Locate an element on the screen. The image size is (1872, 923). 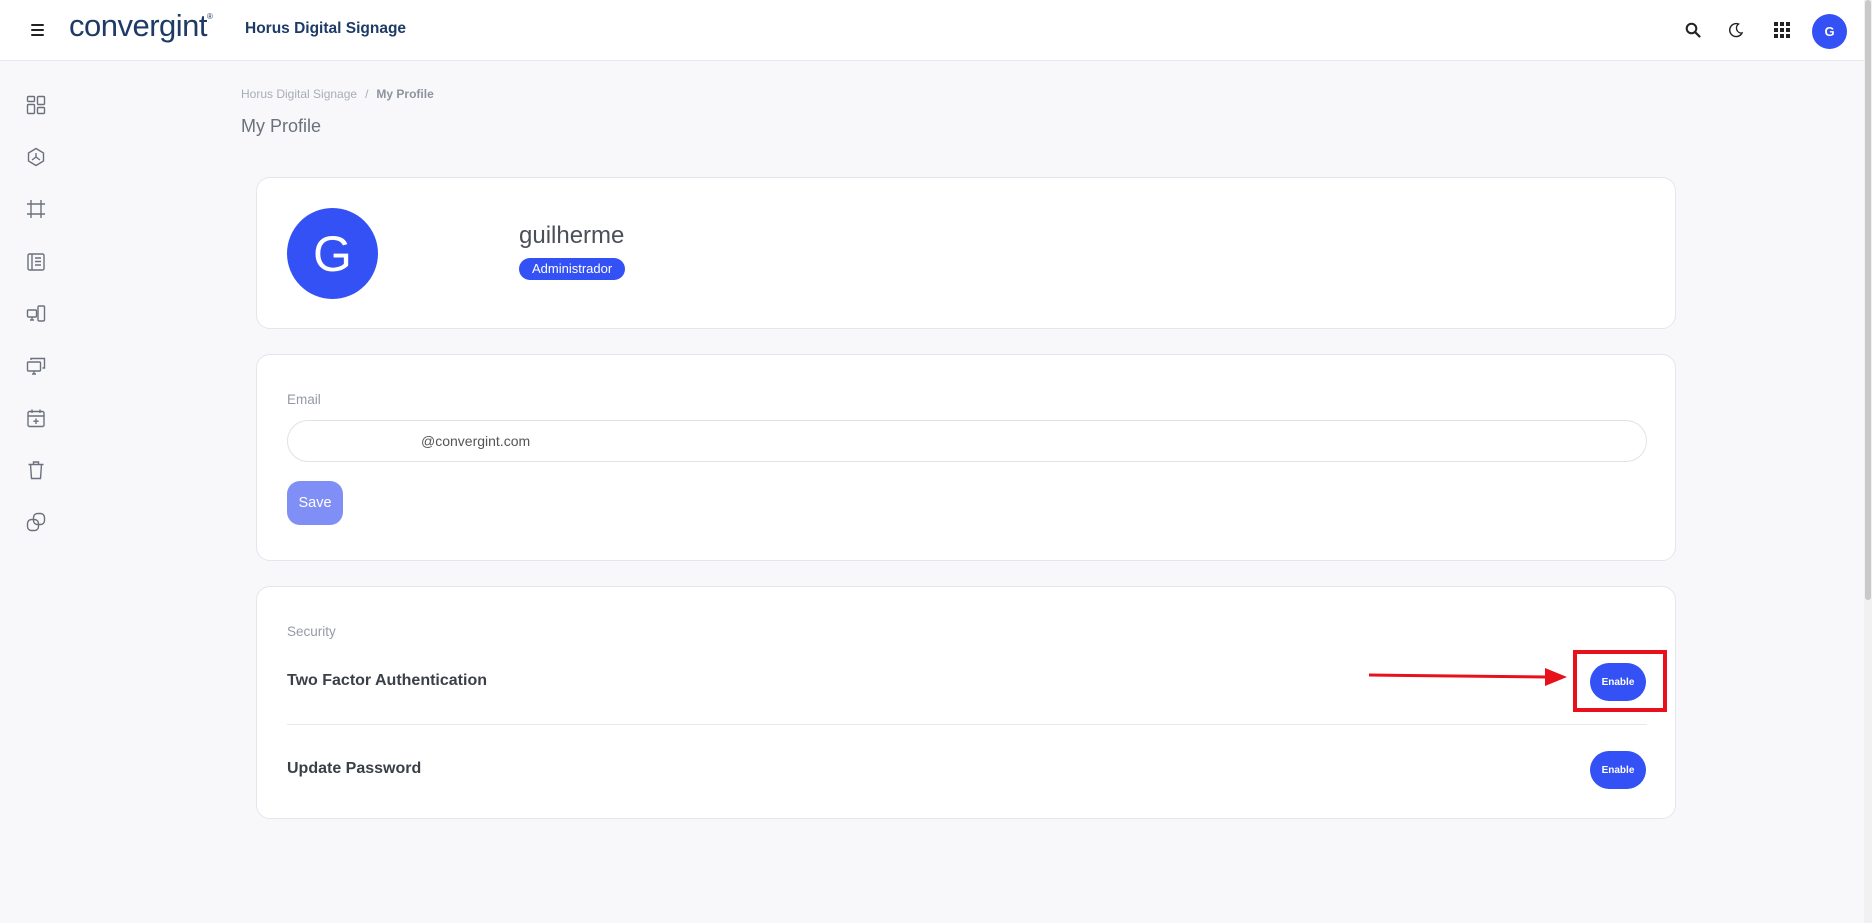
update-password-enable-button: Enable is located at coordinates (1618, 770).